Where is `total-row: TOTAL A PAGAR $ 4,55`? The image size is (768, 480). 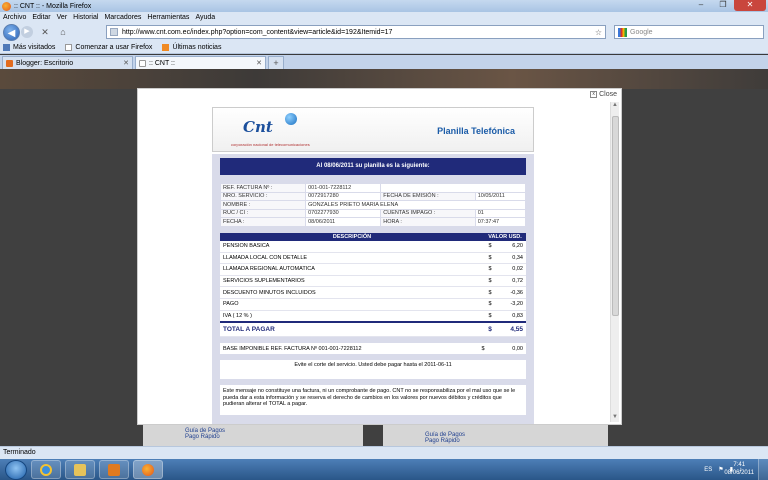
total-row: TOTAL A PAGAR $ 4,55 is located at coordinates (373, 329).